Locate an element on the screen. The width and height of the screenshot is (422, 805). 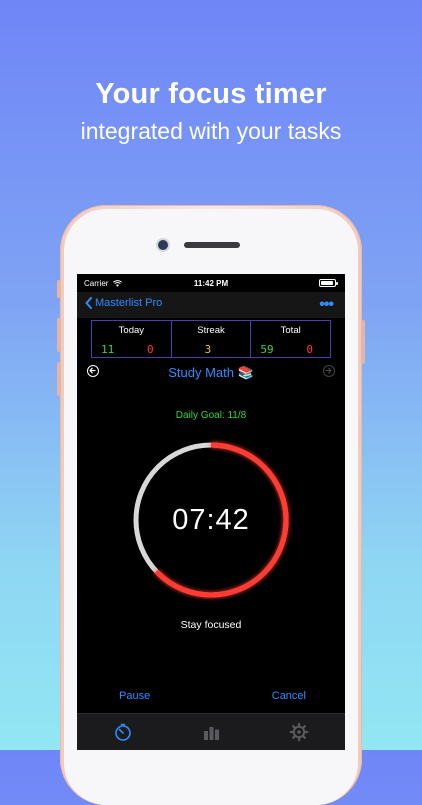
daily-goal: Daily Goal: 11/8 is located at coordinates (211, 415).